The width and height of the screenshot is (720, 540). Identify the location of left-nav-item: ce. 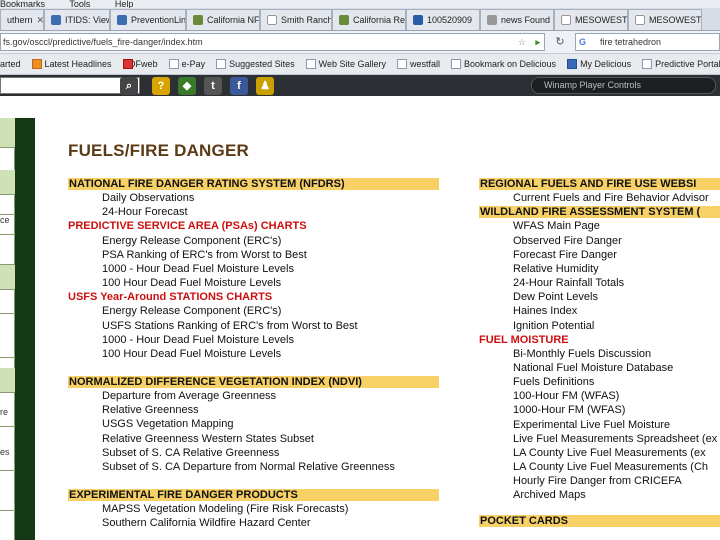
(7, 225).